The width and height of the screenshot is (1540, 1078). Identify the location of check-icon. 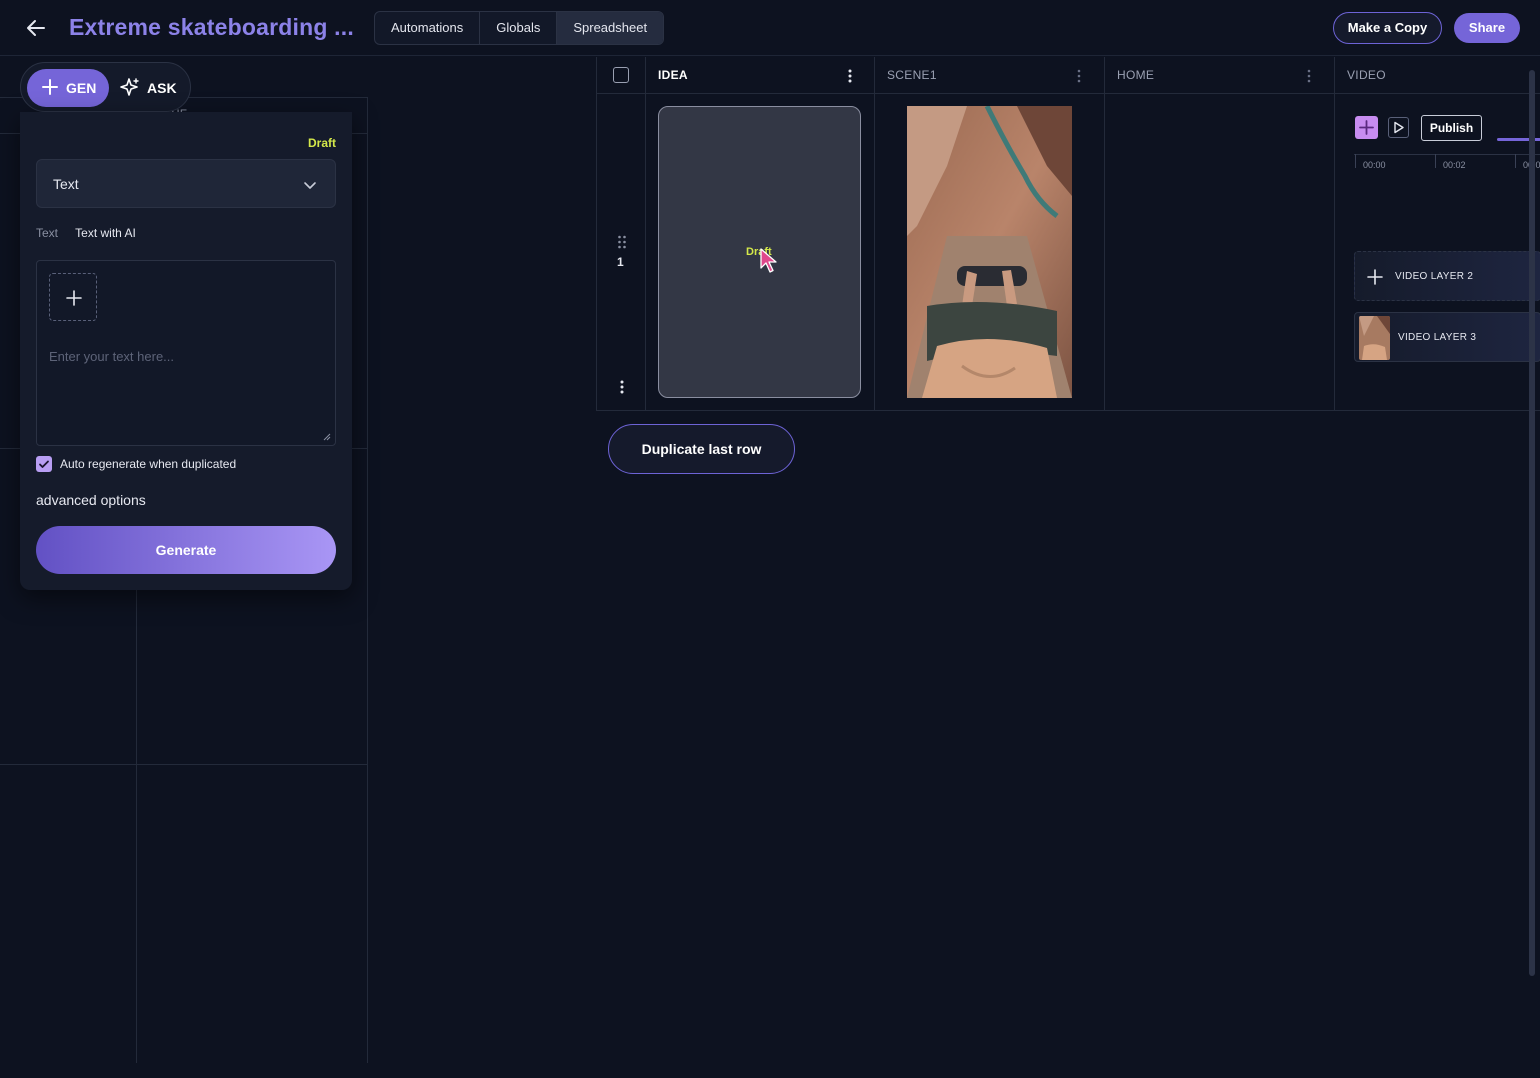
(44, 464).